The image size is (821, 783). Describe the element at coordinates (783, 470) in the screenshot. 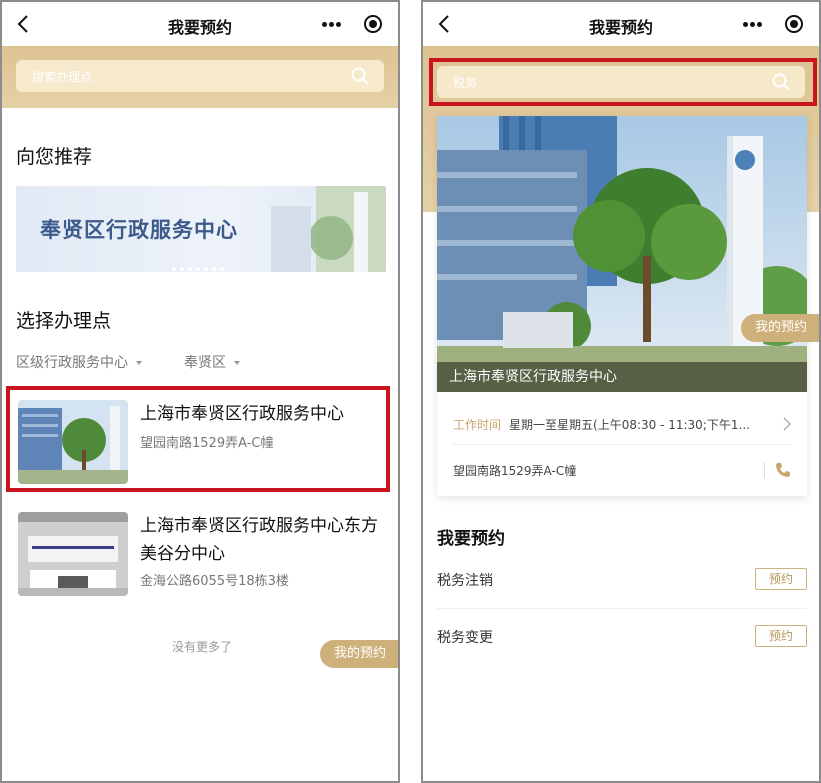

I see `phone-icon` at that location.